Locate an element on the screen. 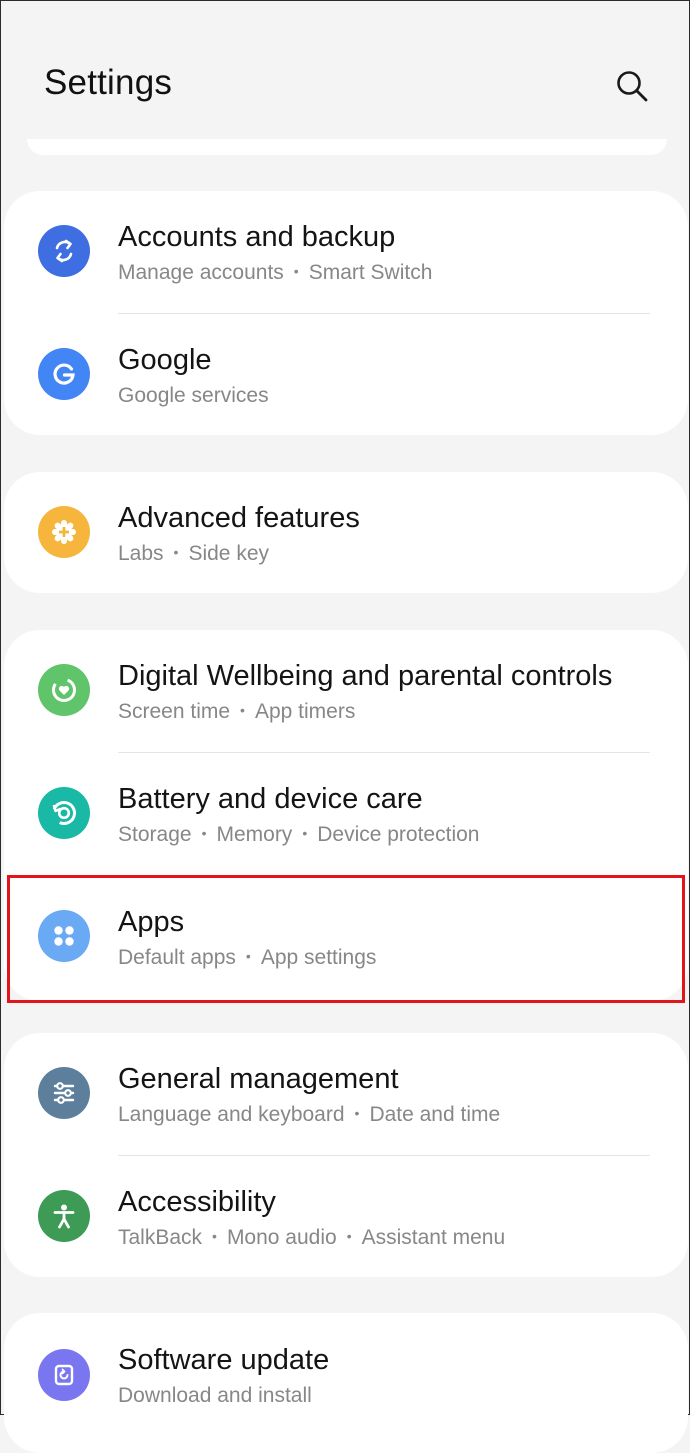  item-title: Apps is located at coordinates (151, 922).